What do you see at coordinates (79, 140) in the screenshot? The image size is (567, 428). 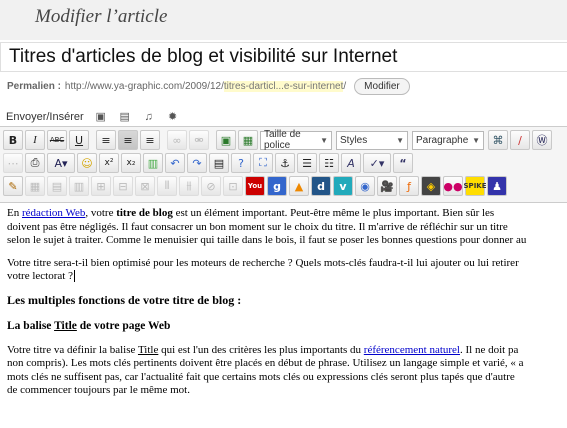 I see `underline-button: U` at bounding box center [79, 140].